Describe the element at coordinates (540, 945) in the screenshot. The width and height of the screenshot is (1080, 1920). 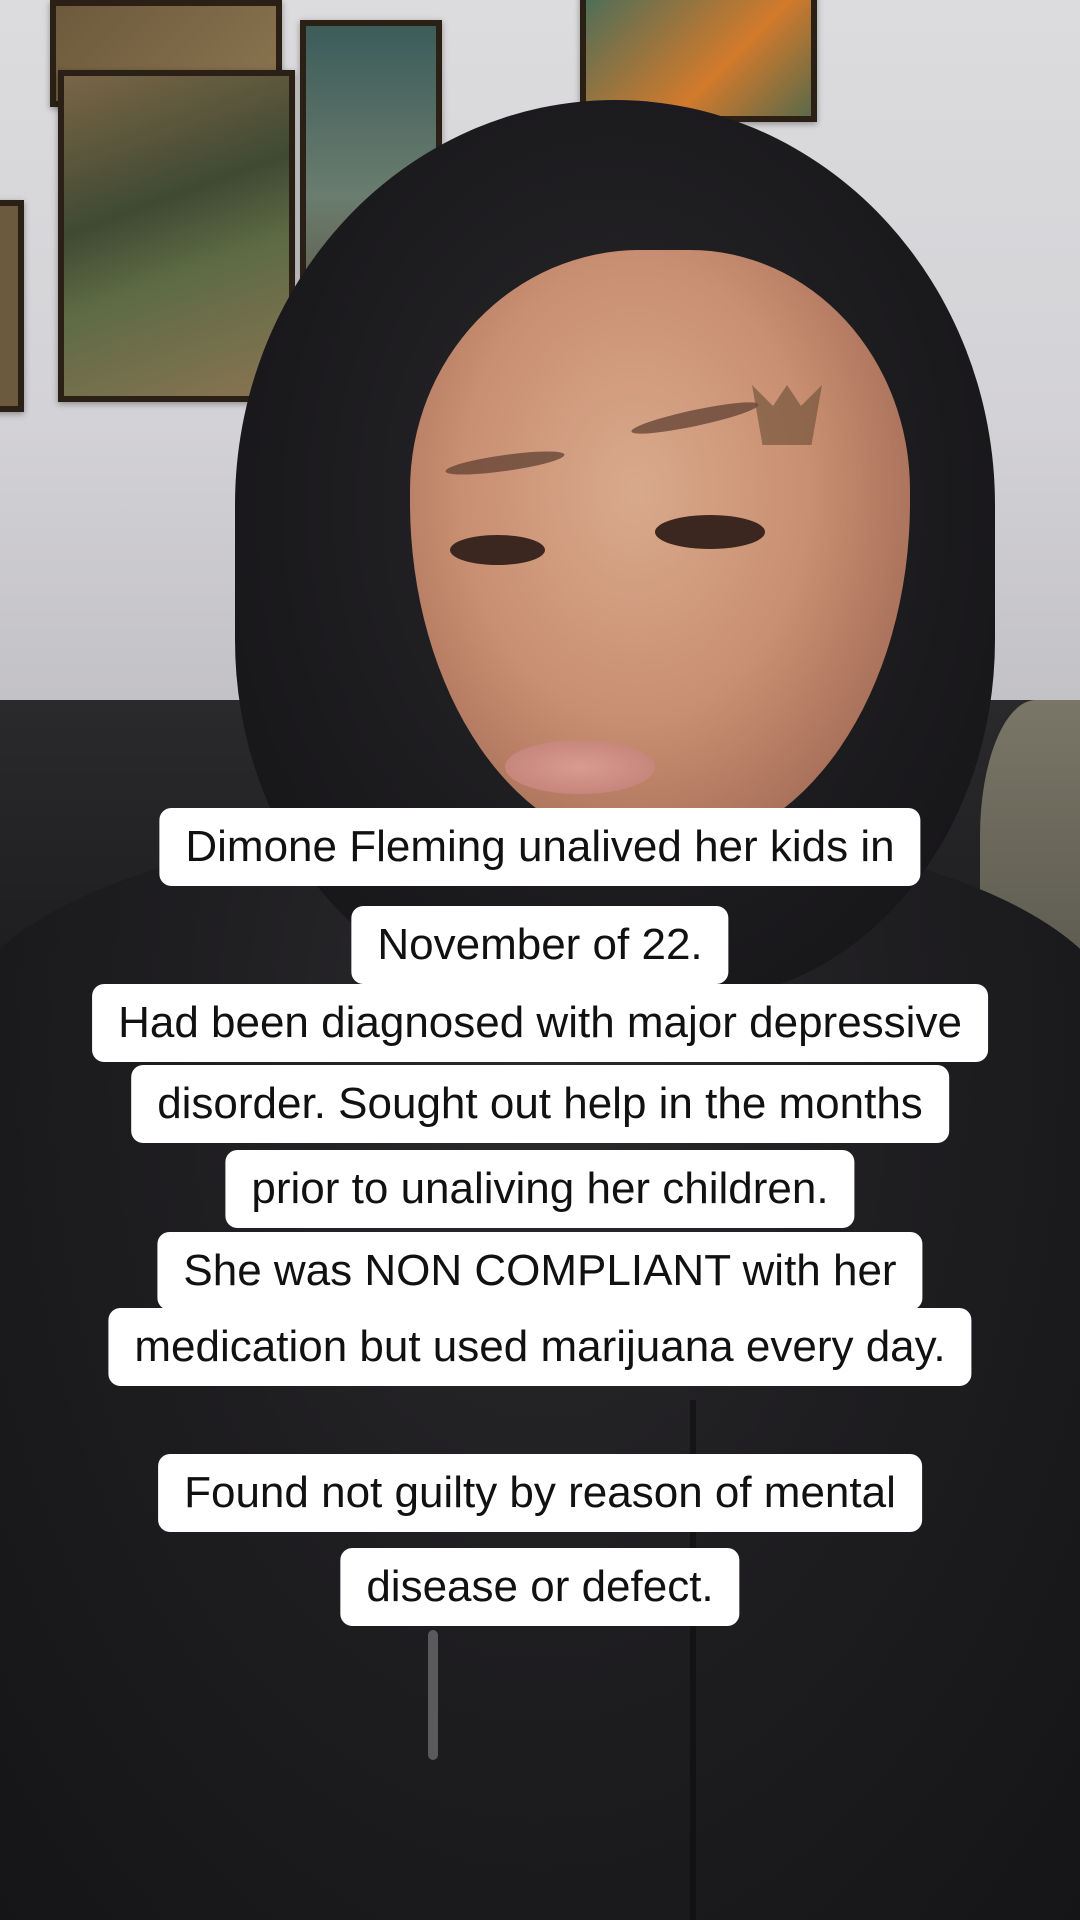
I see `caption-line: November of 22.` at that location.